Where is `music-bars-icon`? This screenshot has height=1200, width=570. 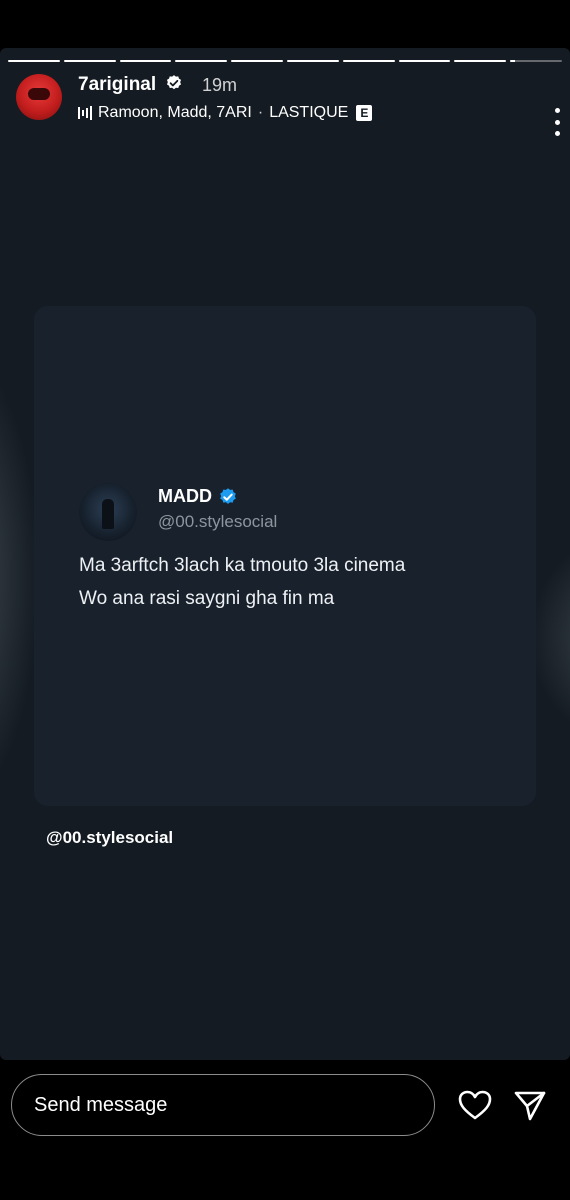 music-bars-icon is located at coordinates (85, 113).